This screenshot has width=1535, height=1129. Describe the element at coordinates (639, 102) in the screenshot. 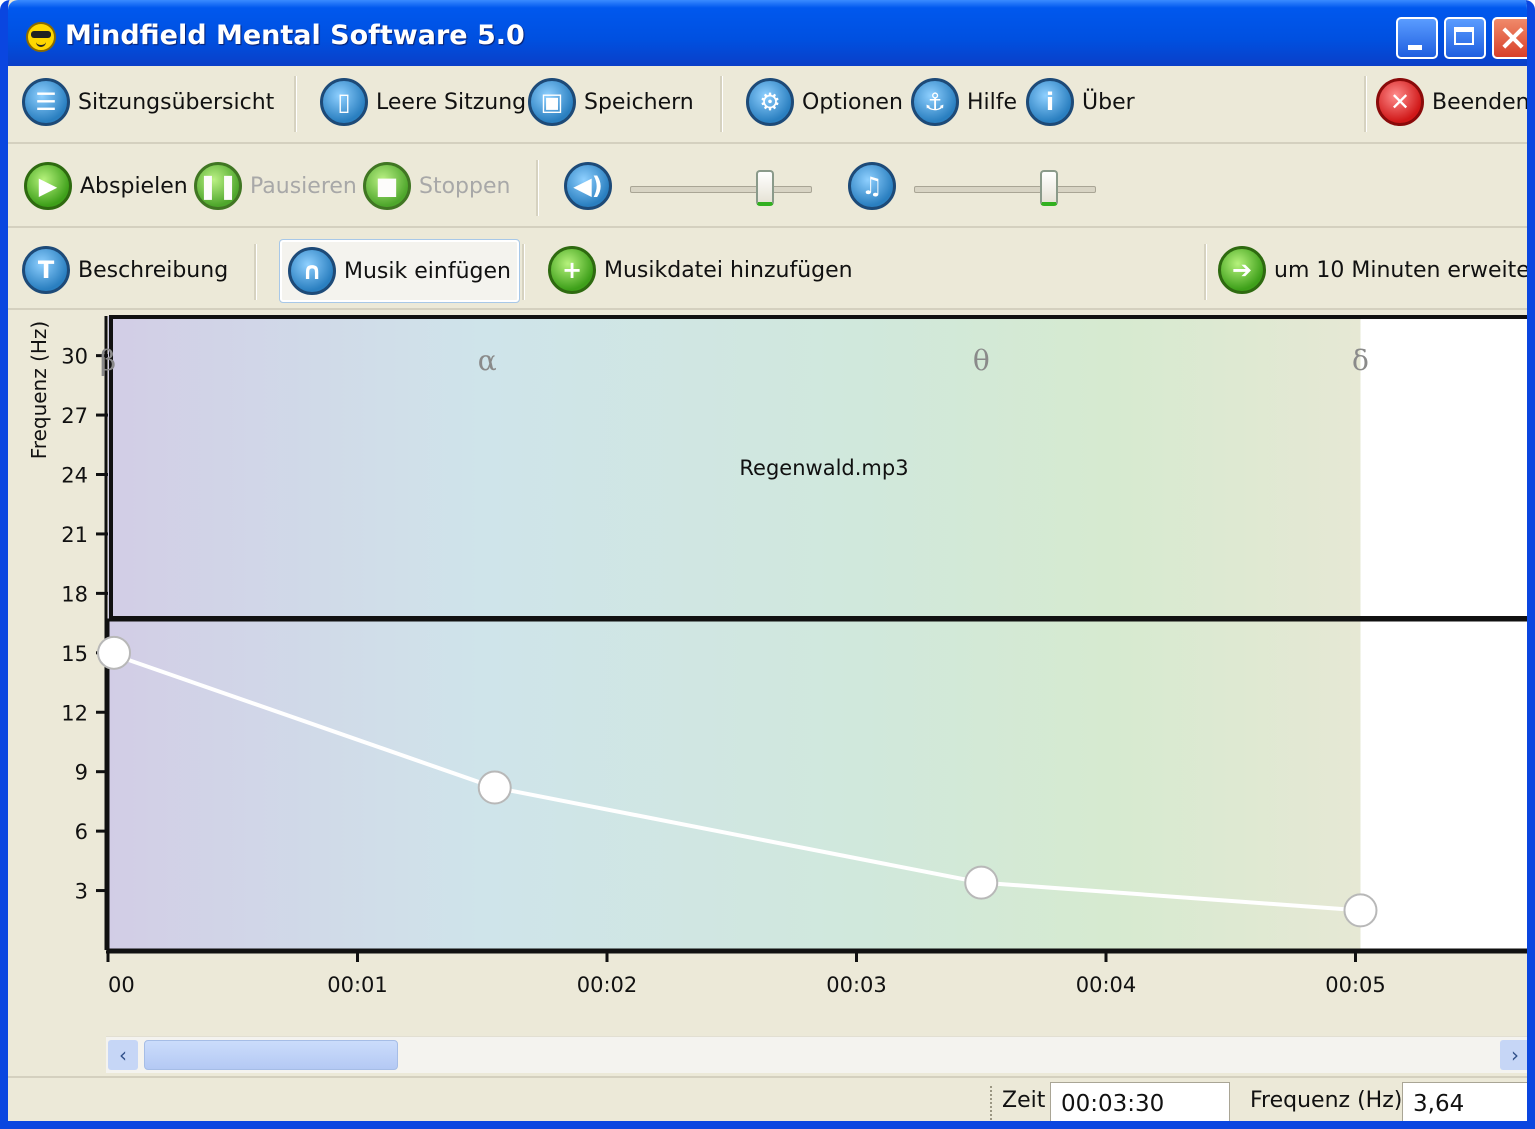

I see `save-label: Speichern` at that location.